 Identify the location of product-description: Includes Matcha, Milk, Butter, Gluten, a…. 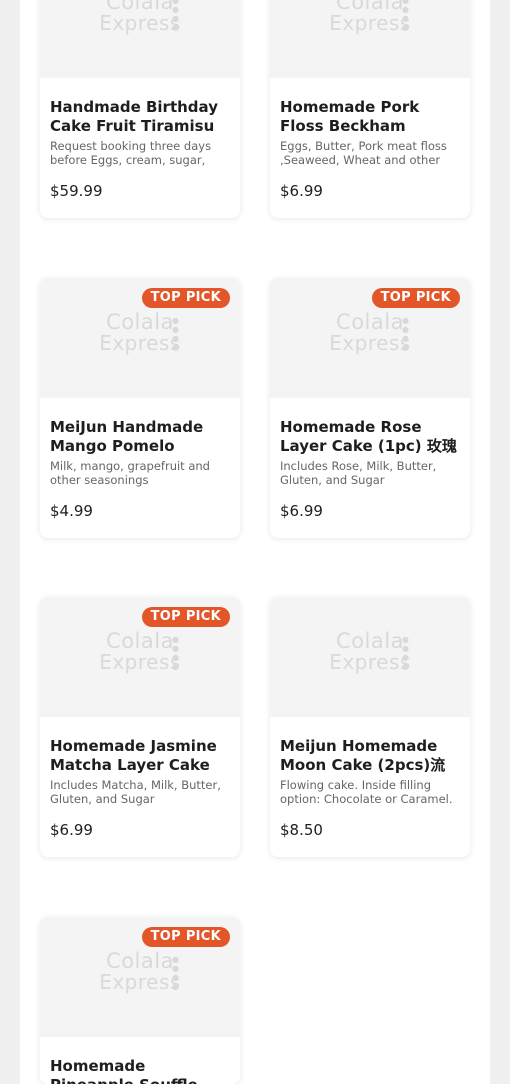
(135, 792).